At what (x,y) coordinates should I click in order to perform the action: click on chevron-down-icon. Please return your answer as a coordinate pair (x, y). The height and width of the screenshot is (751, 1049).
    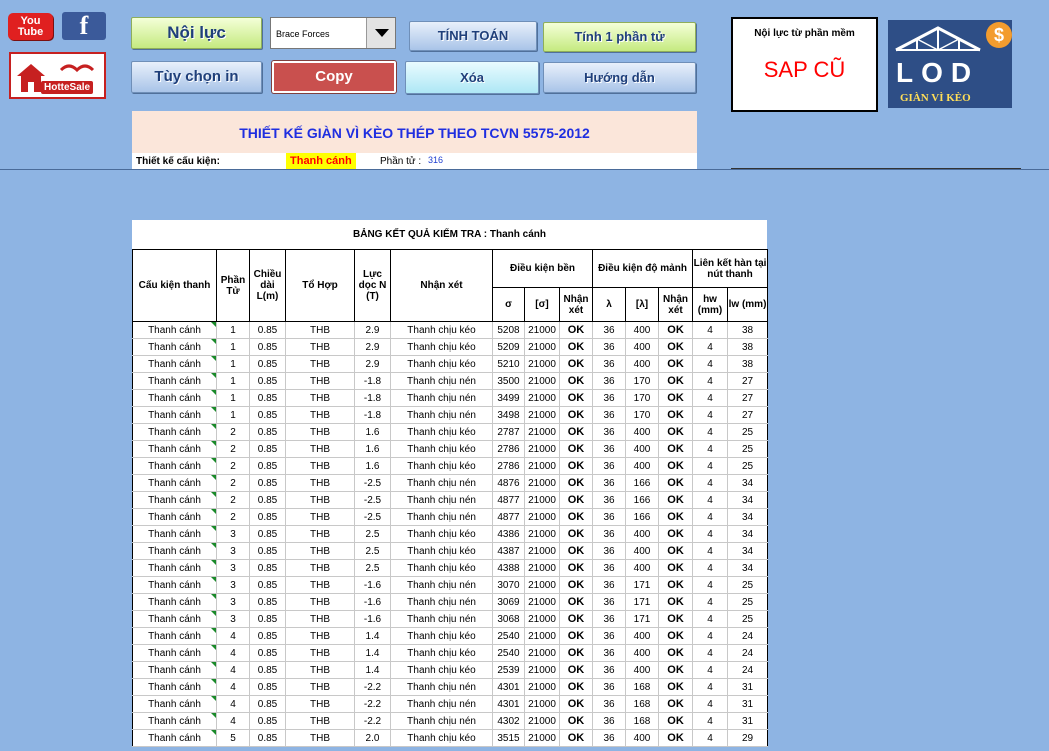
    Looking at the image, I should click on (380, 33).